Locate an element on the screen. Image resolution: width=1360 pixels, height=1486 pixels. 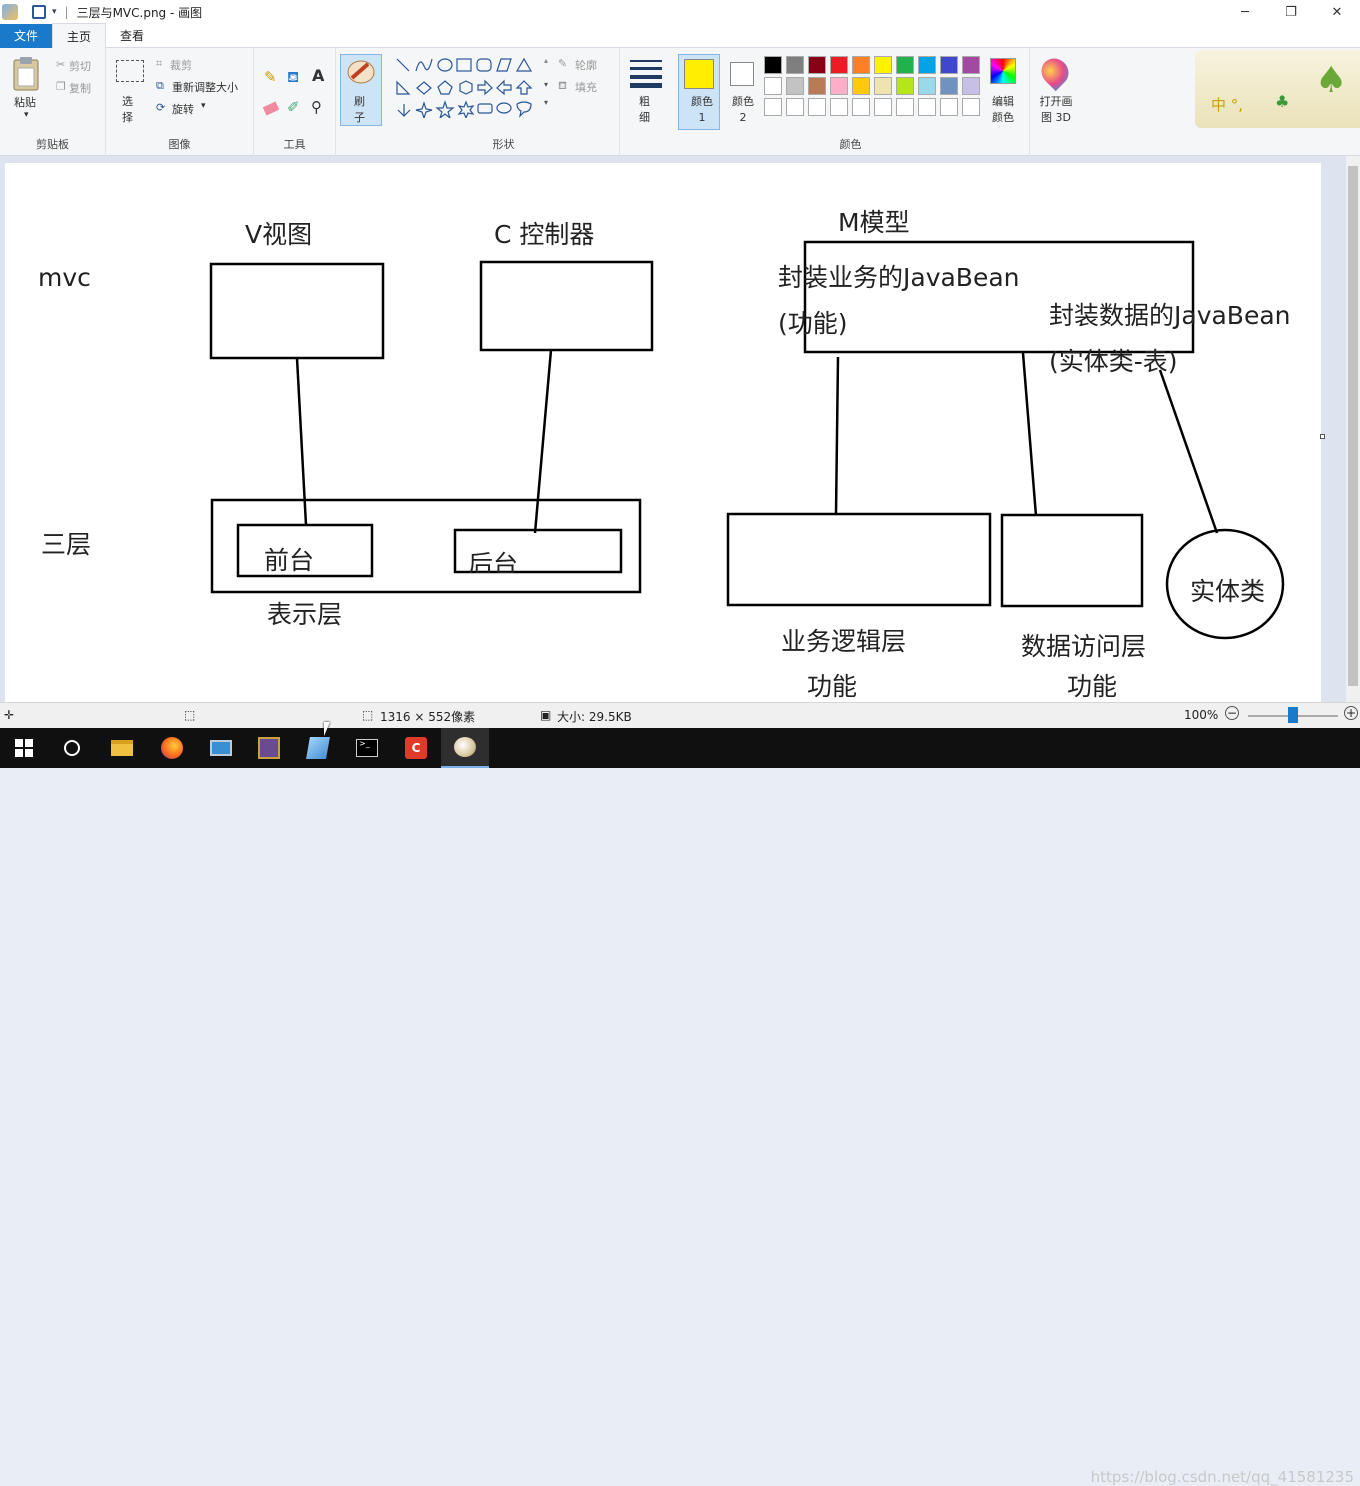
minimize-button: ─ is located at coordinates (1245, 12).